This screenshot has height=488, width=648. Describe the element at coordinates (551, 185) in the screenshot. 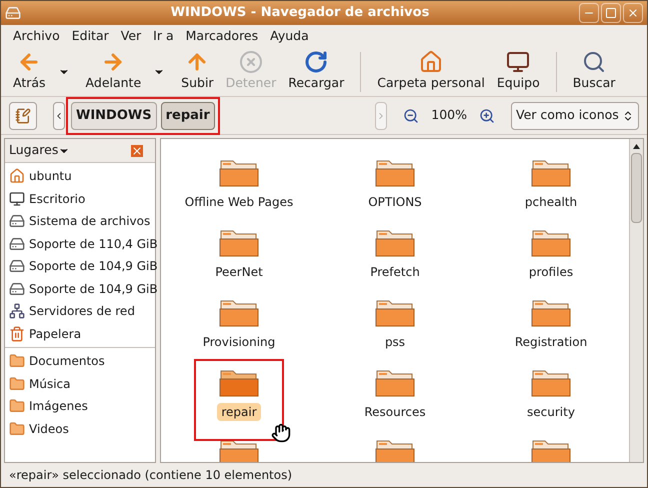

I see `folder-item: pchealth` at that location.